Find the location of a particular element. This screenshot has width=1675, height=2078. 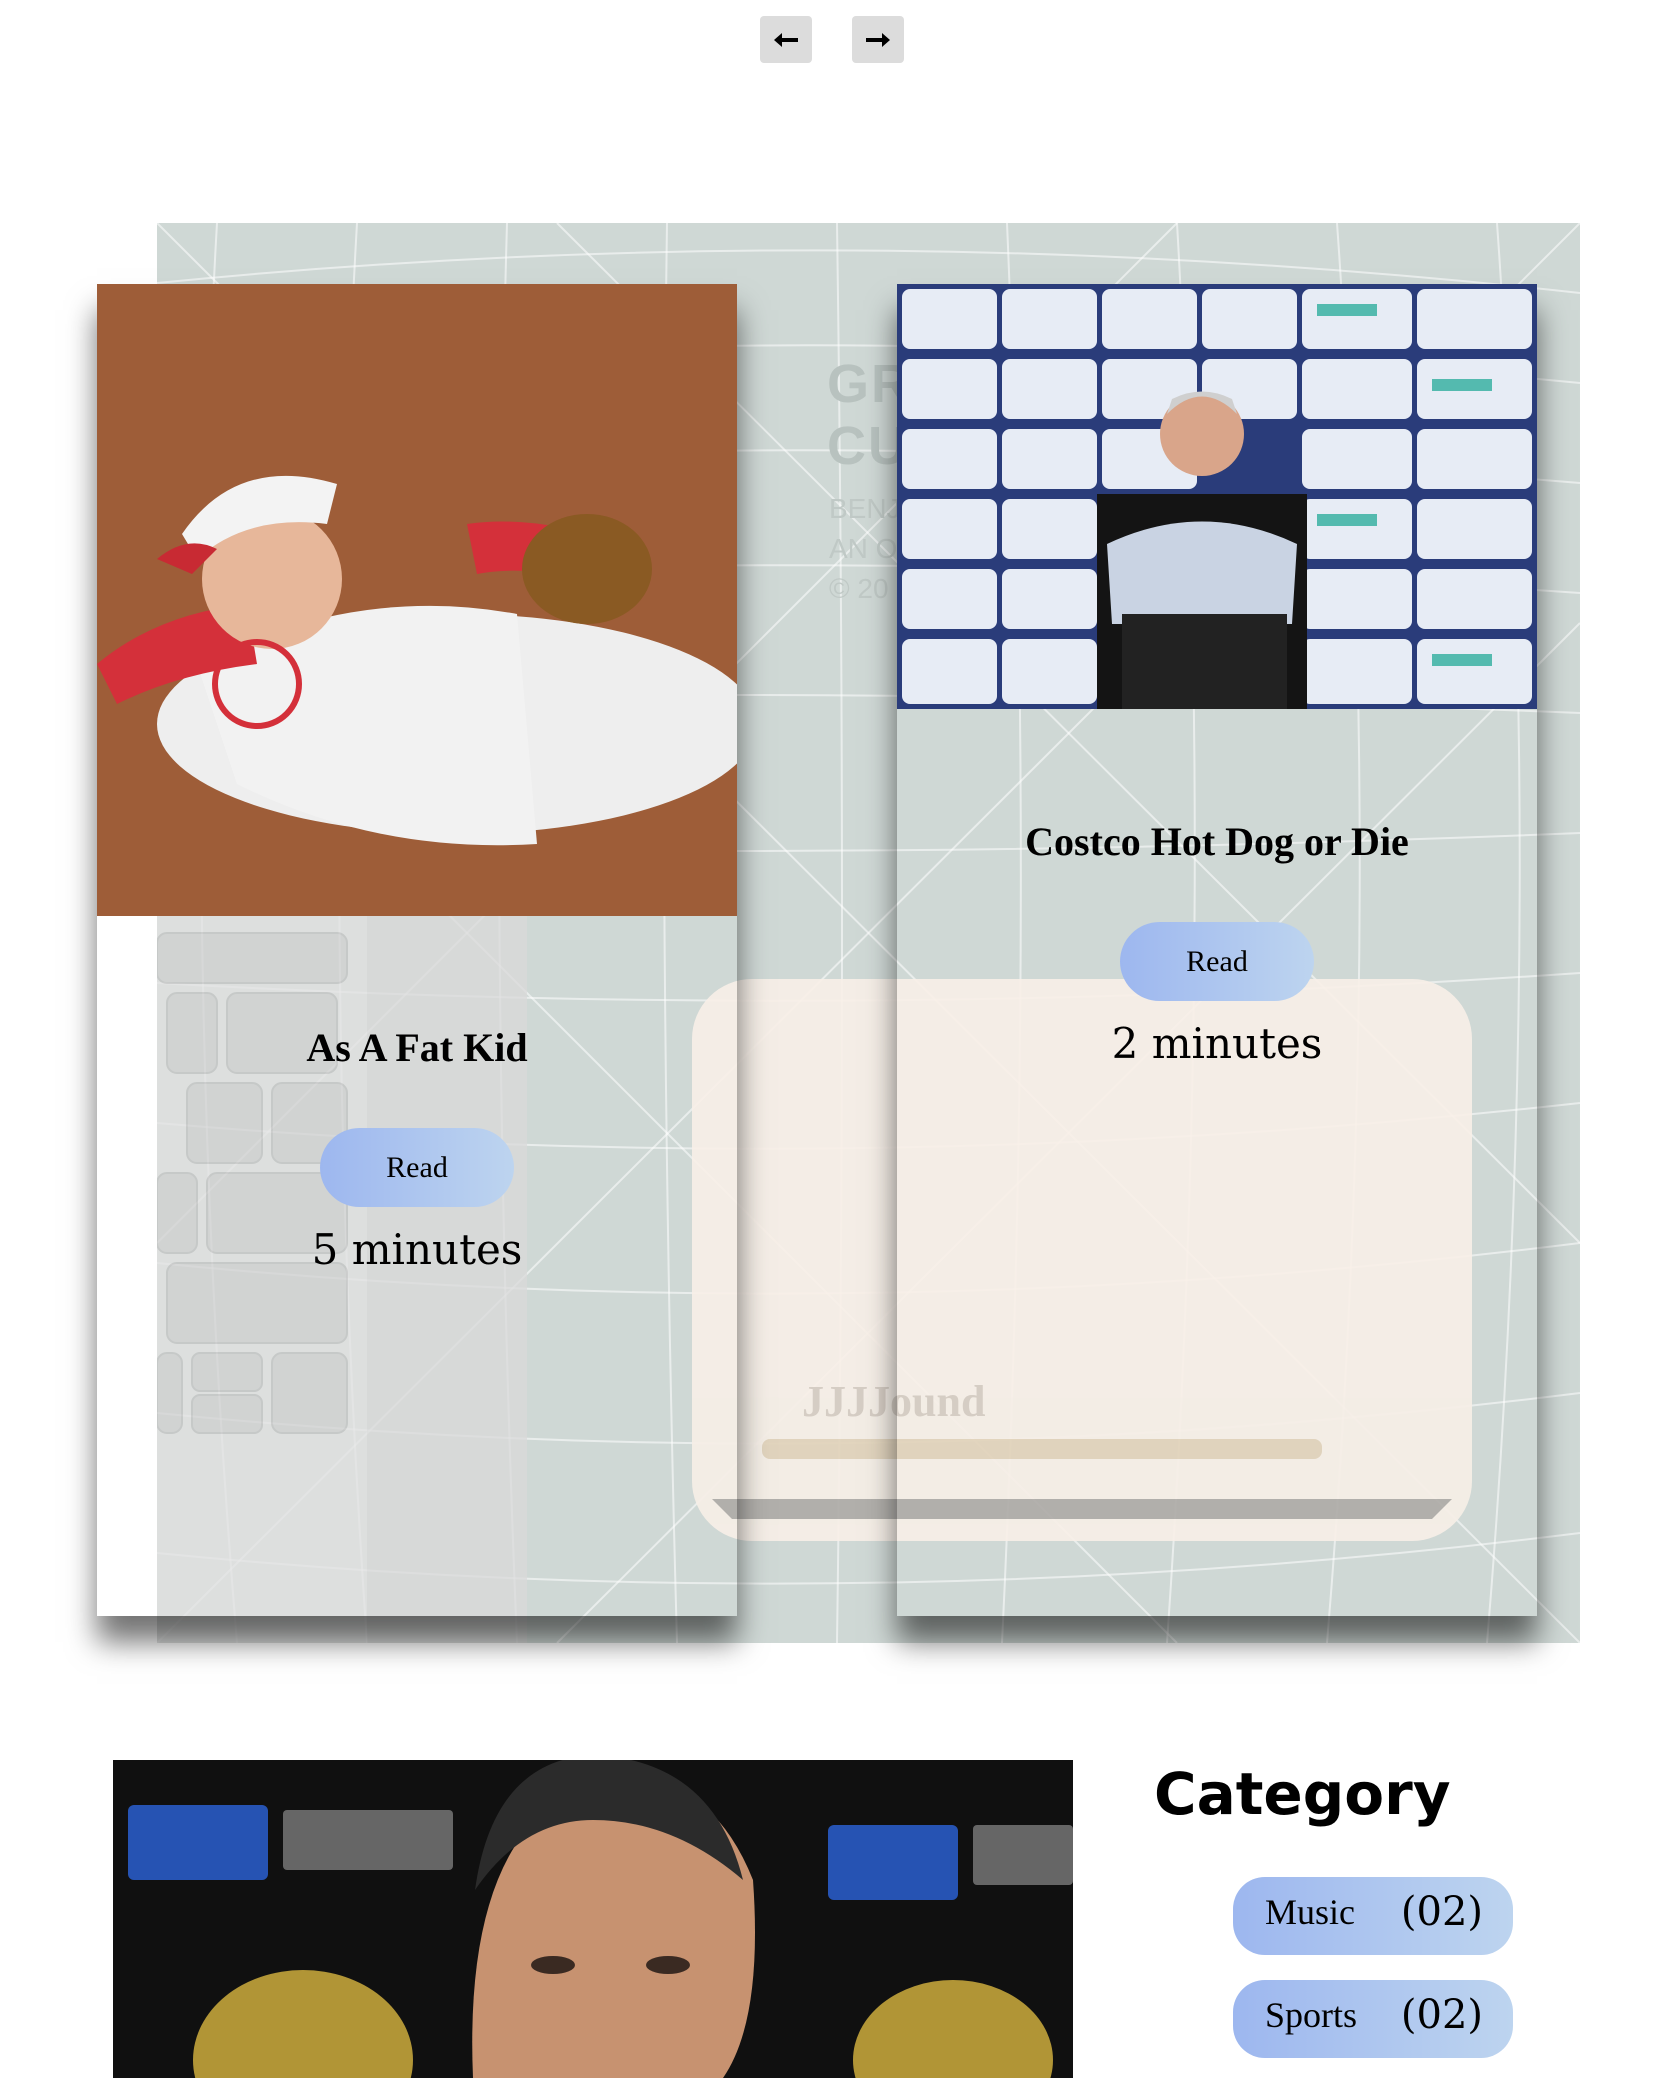

post-title: Costco Hot Dog or Die is located at coordinates (1217, 841).